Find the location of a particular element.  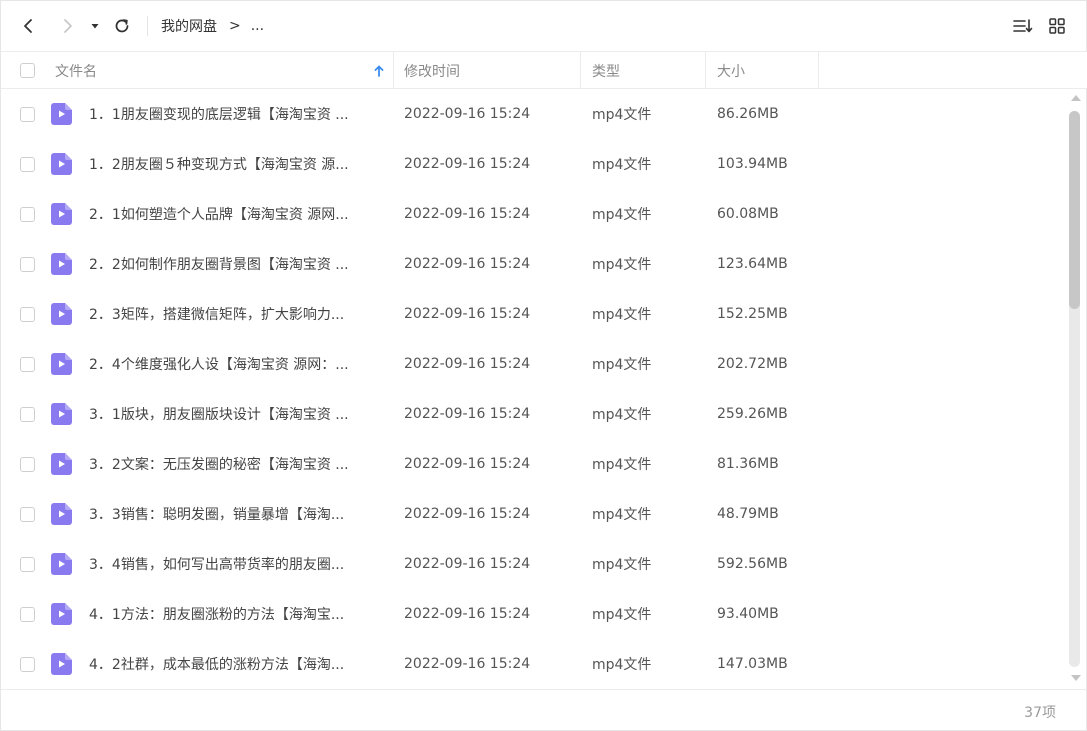

column-header-size: 大小 is located at coordinates (731, 70).